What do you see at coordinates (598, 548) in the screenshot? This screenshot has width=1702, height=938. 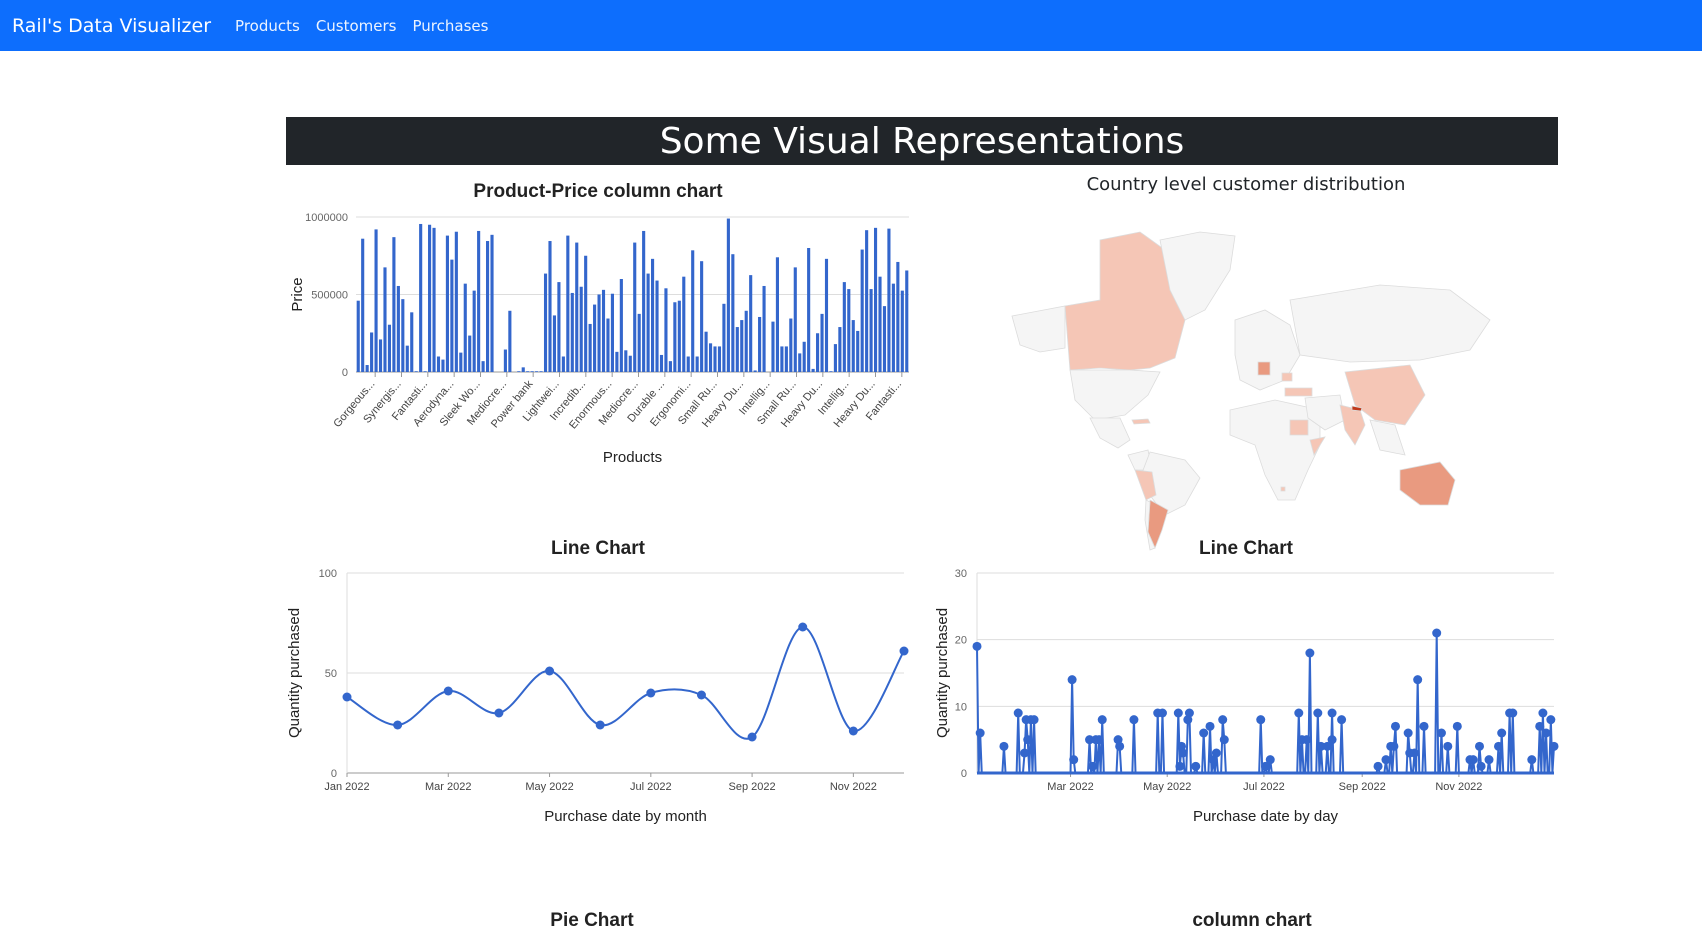 I see `monthly-line-chart-title: Line Chart` at bounding box center [598, 548].